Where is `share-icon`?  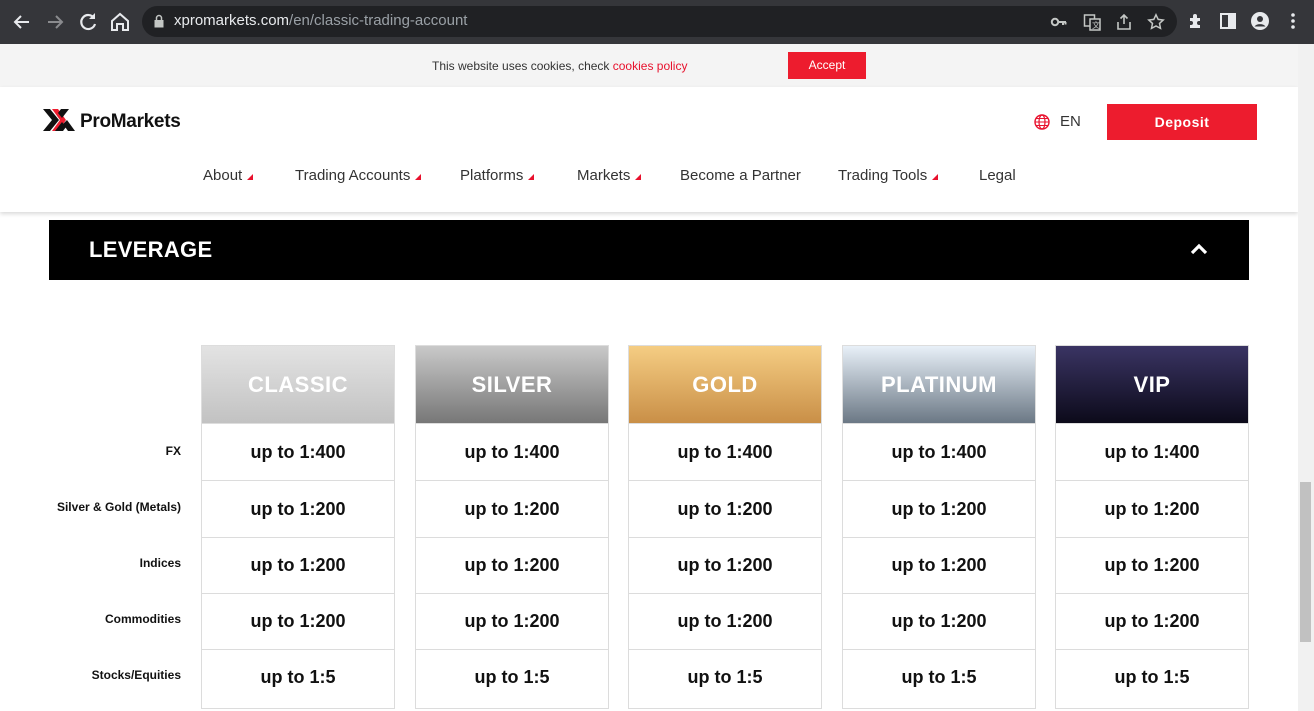
share-icon is located at coordinates (1124, 22).